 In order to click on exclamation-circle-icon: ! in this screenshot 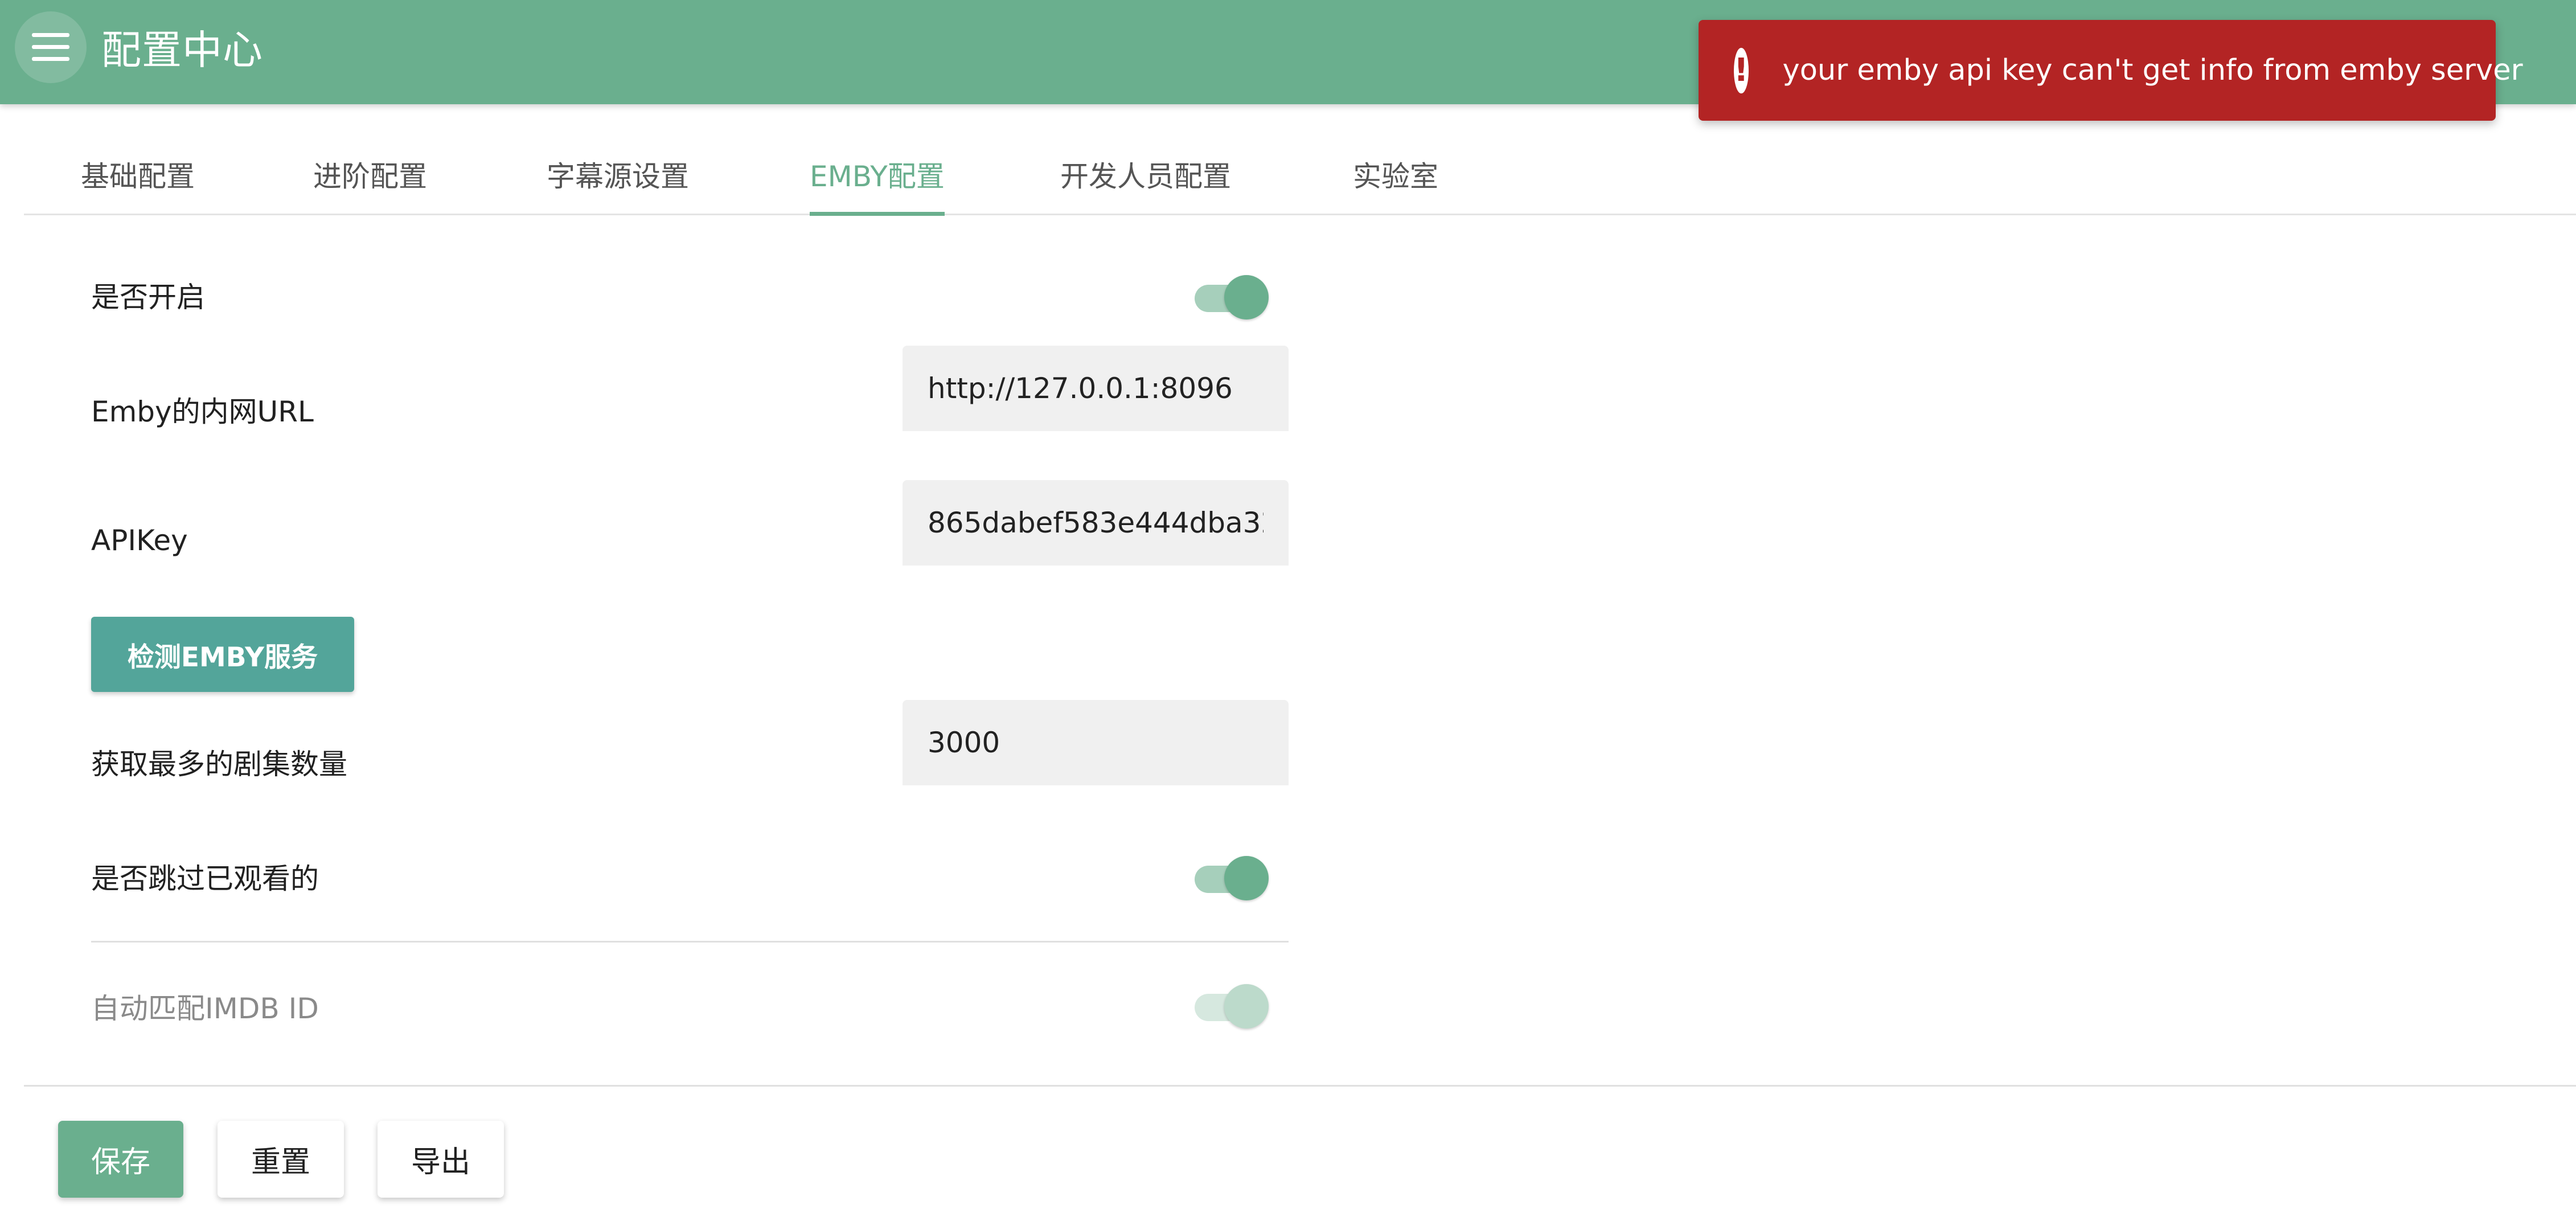, I will do `click(1741, 70)`.